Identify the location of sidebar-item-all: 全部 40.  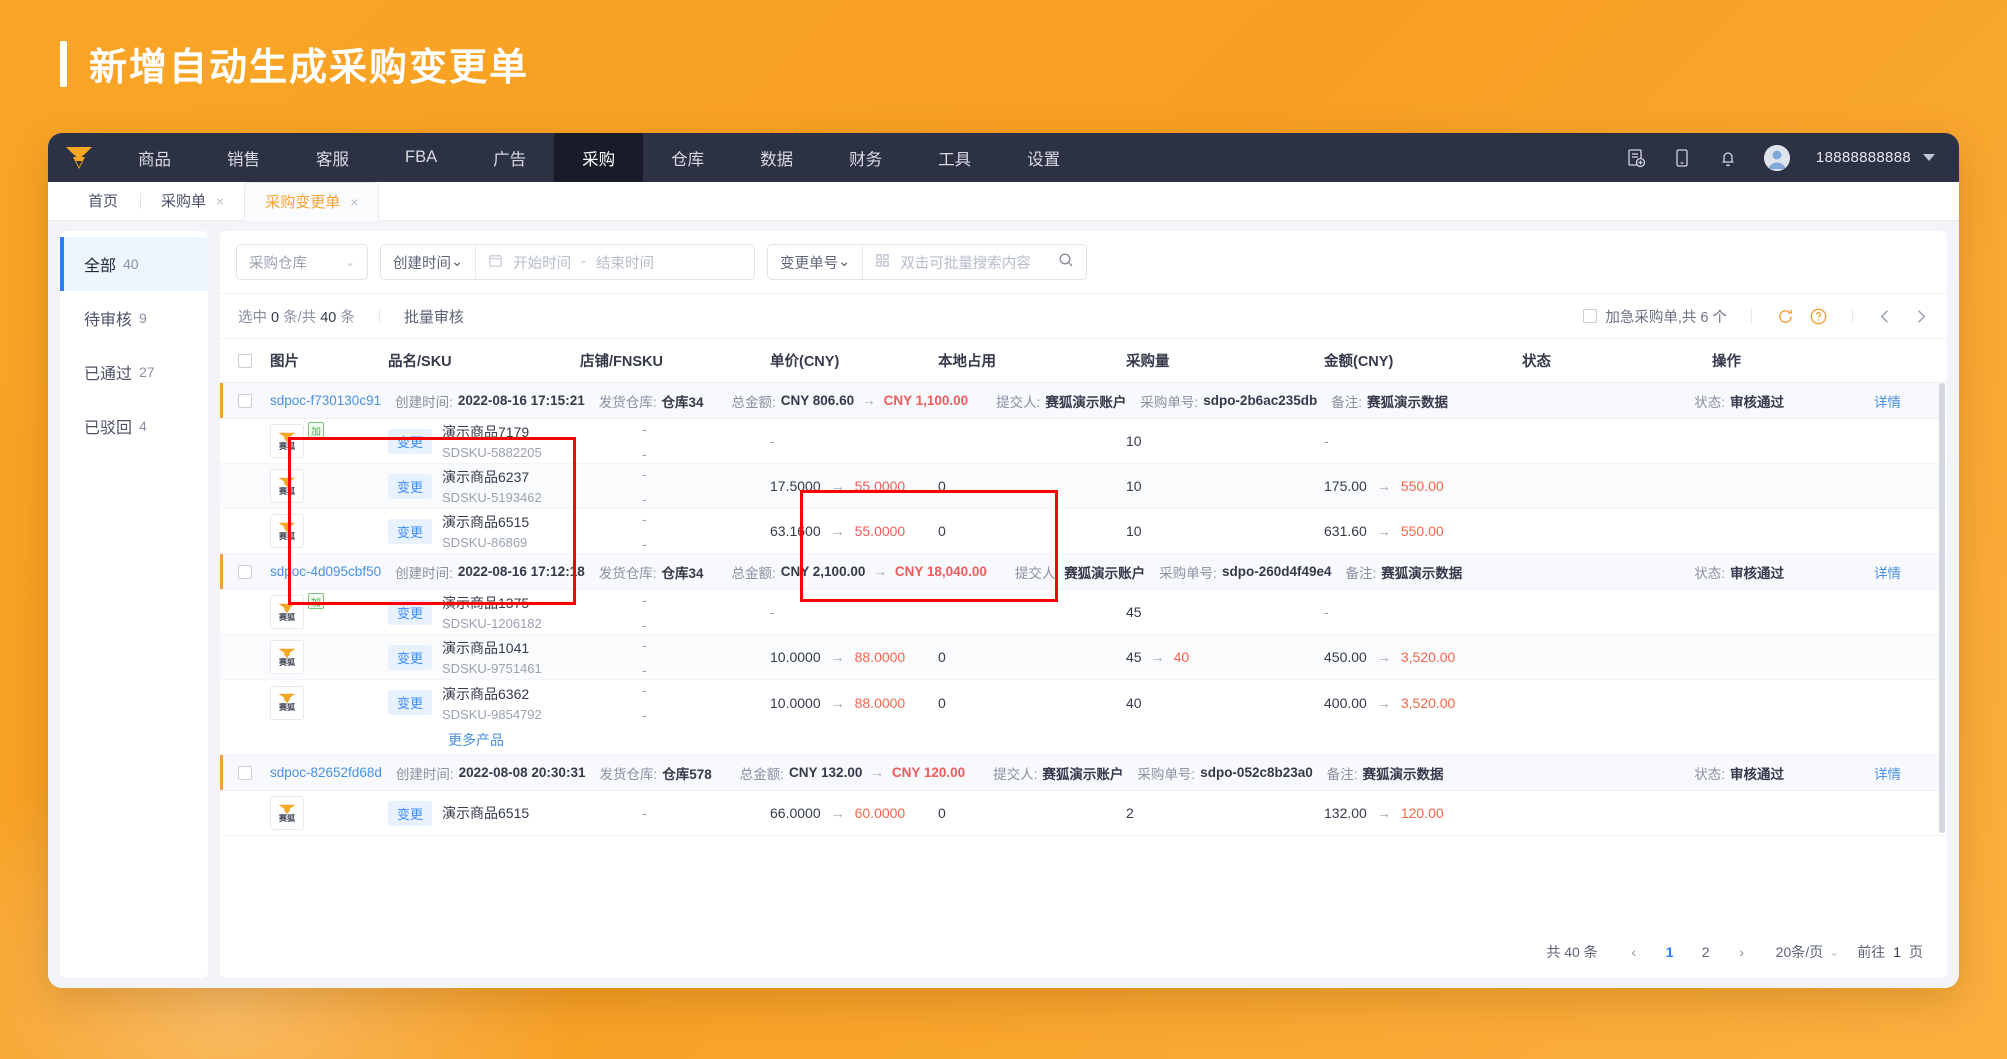
(134, 264).